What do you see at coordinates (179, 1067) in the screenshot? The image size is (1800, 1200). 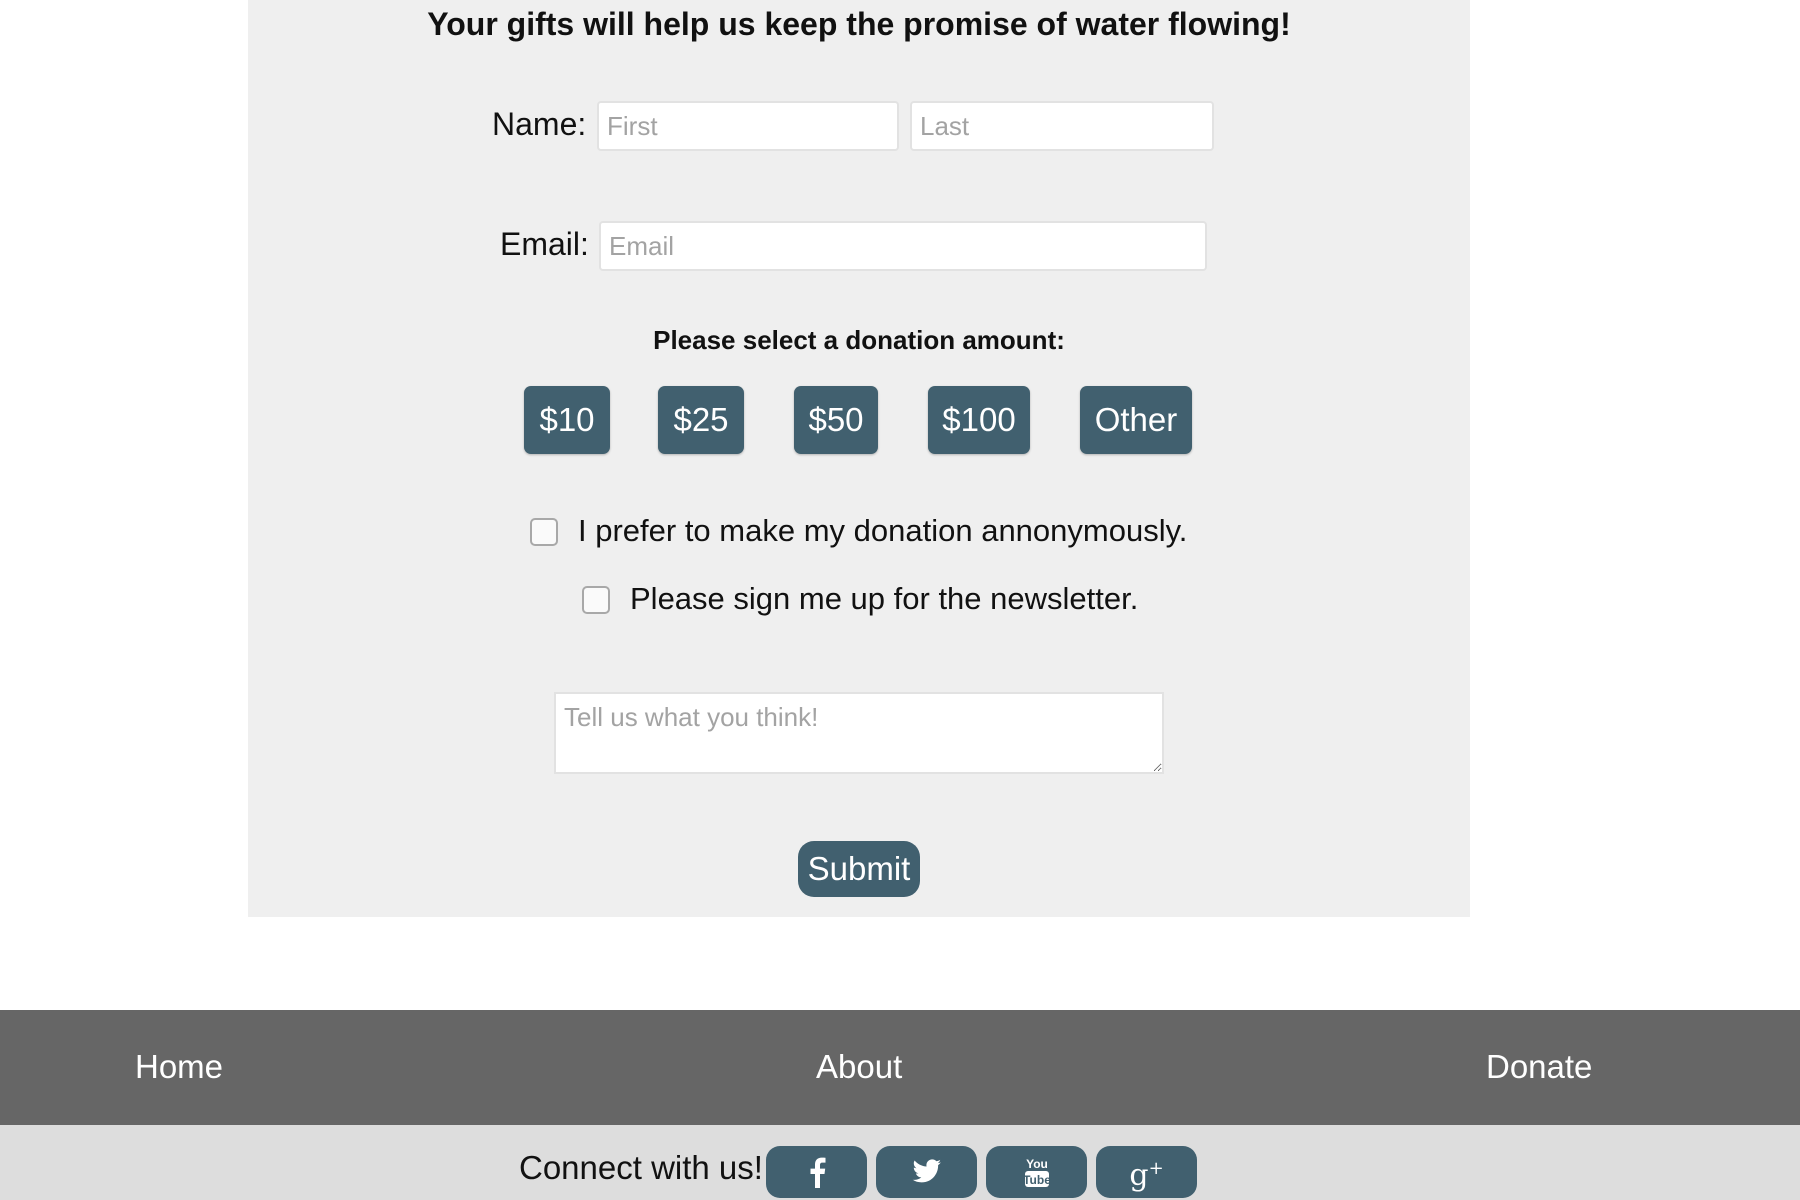 I see `nav-home-link: Home` at bounding box center [179, 1067].